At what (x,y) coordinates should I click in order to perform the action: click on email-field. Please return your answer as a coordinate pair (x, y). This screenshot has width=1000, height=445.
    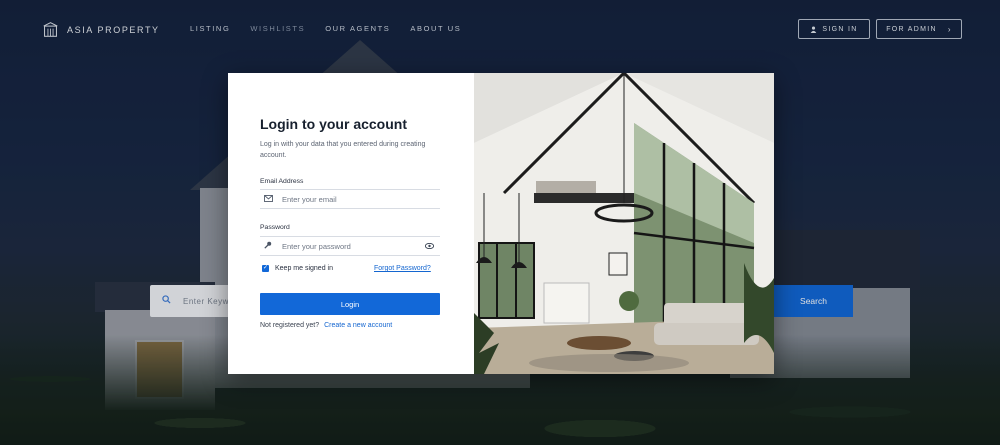
    Looking at the image, I should click on (350, 199).